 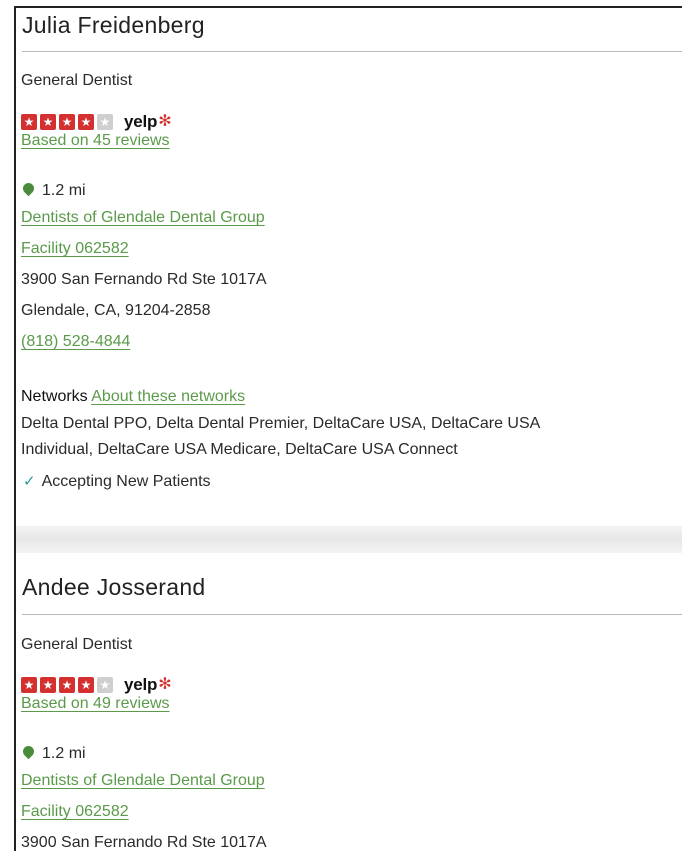 I want to click on checkmark-icon: ✓, so click(x=29, y=481).